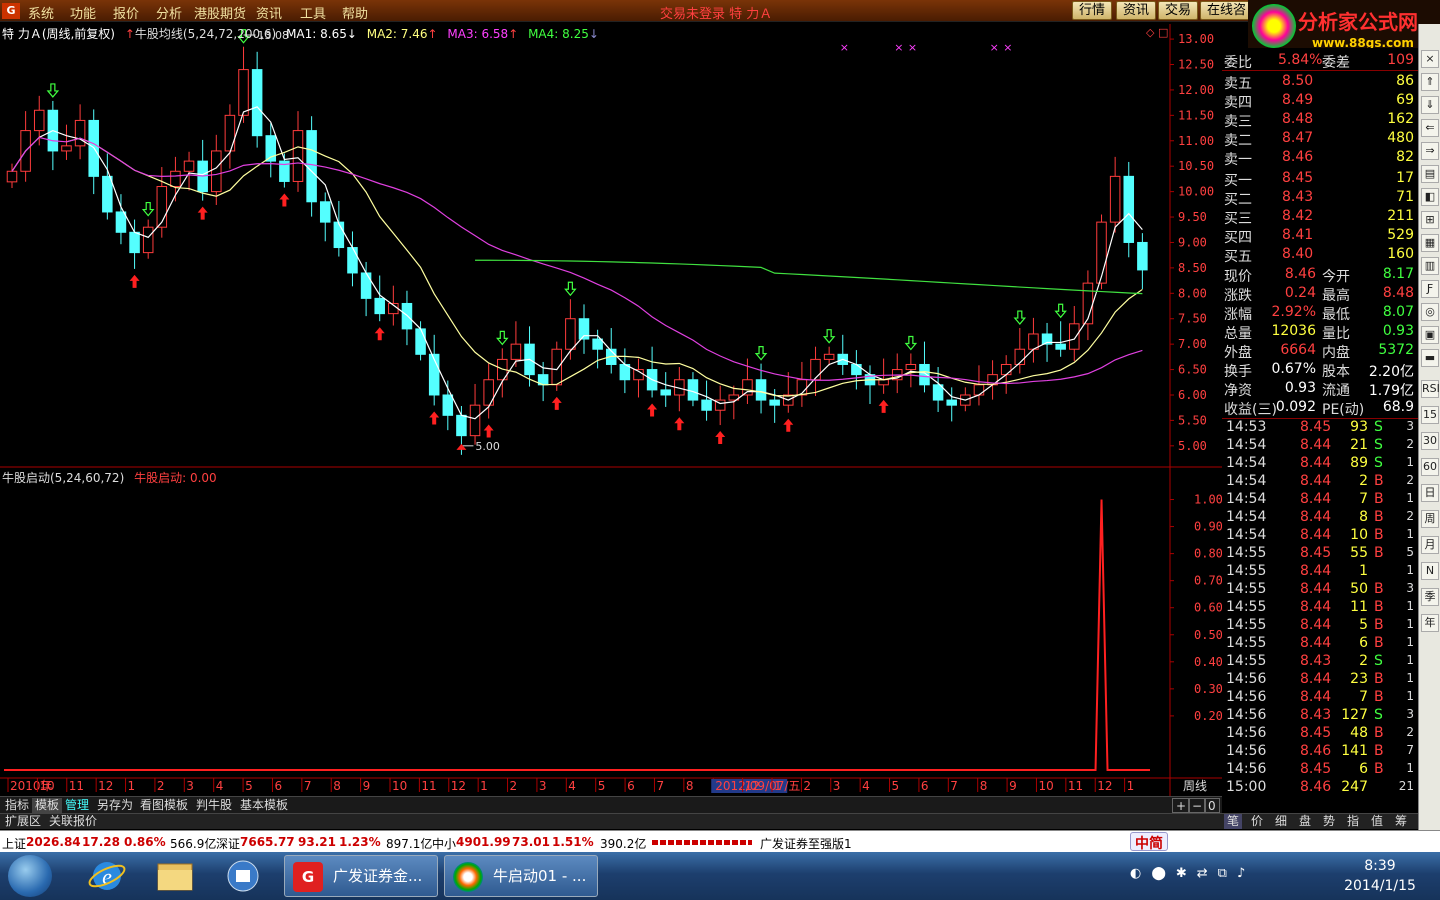  What do you see at coordinates (23, 821) in the screenshot?
I see `tab-extension: 扩展区` at bounding box center [23, 821].